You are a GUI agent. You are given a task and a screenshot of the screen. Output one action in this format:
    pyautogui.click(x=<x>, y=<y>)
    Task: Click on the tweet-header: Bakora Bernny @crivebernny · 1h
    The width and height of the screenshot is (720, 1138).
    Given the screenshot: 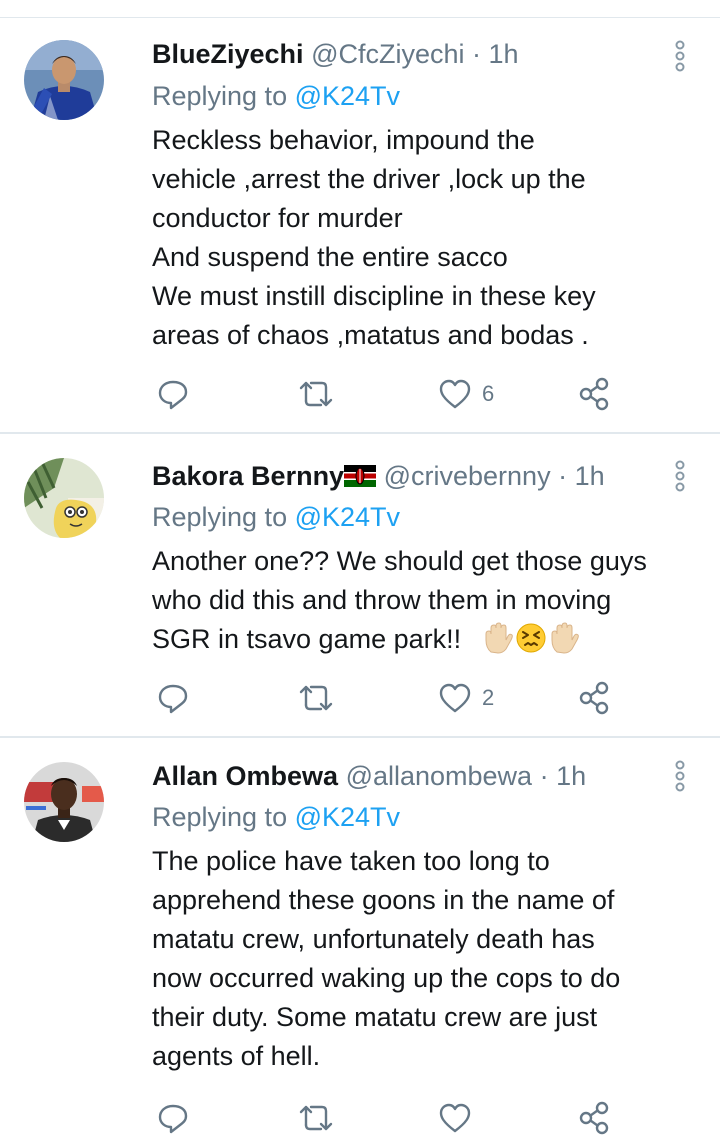 What is the action you would take?
    pyautogui.click(x=378, y=477)
    